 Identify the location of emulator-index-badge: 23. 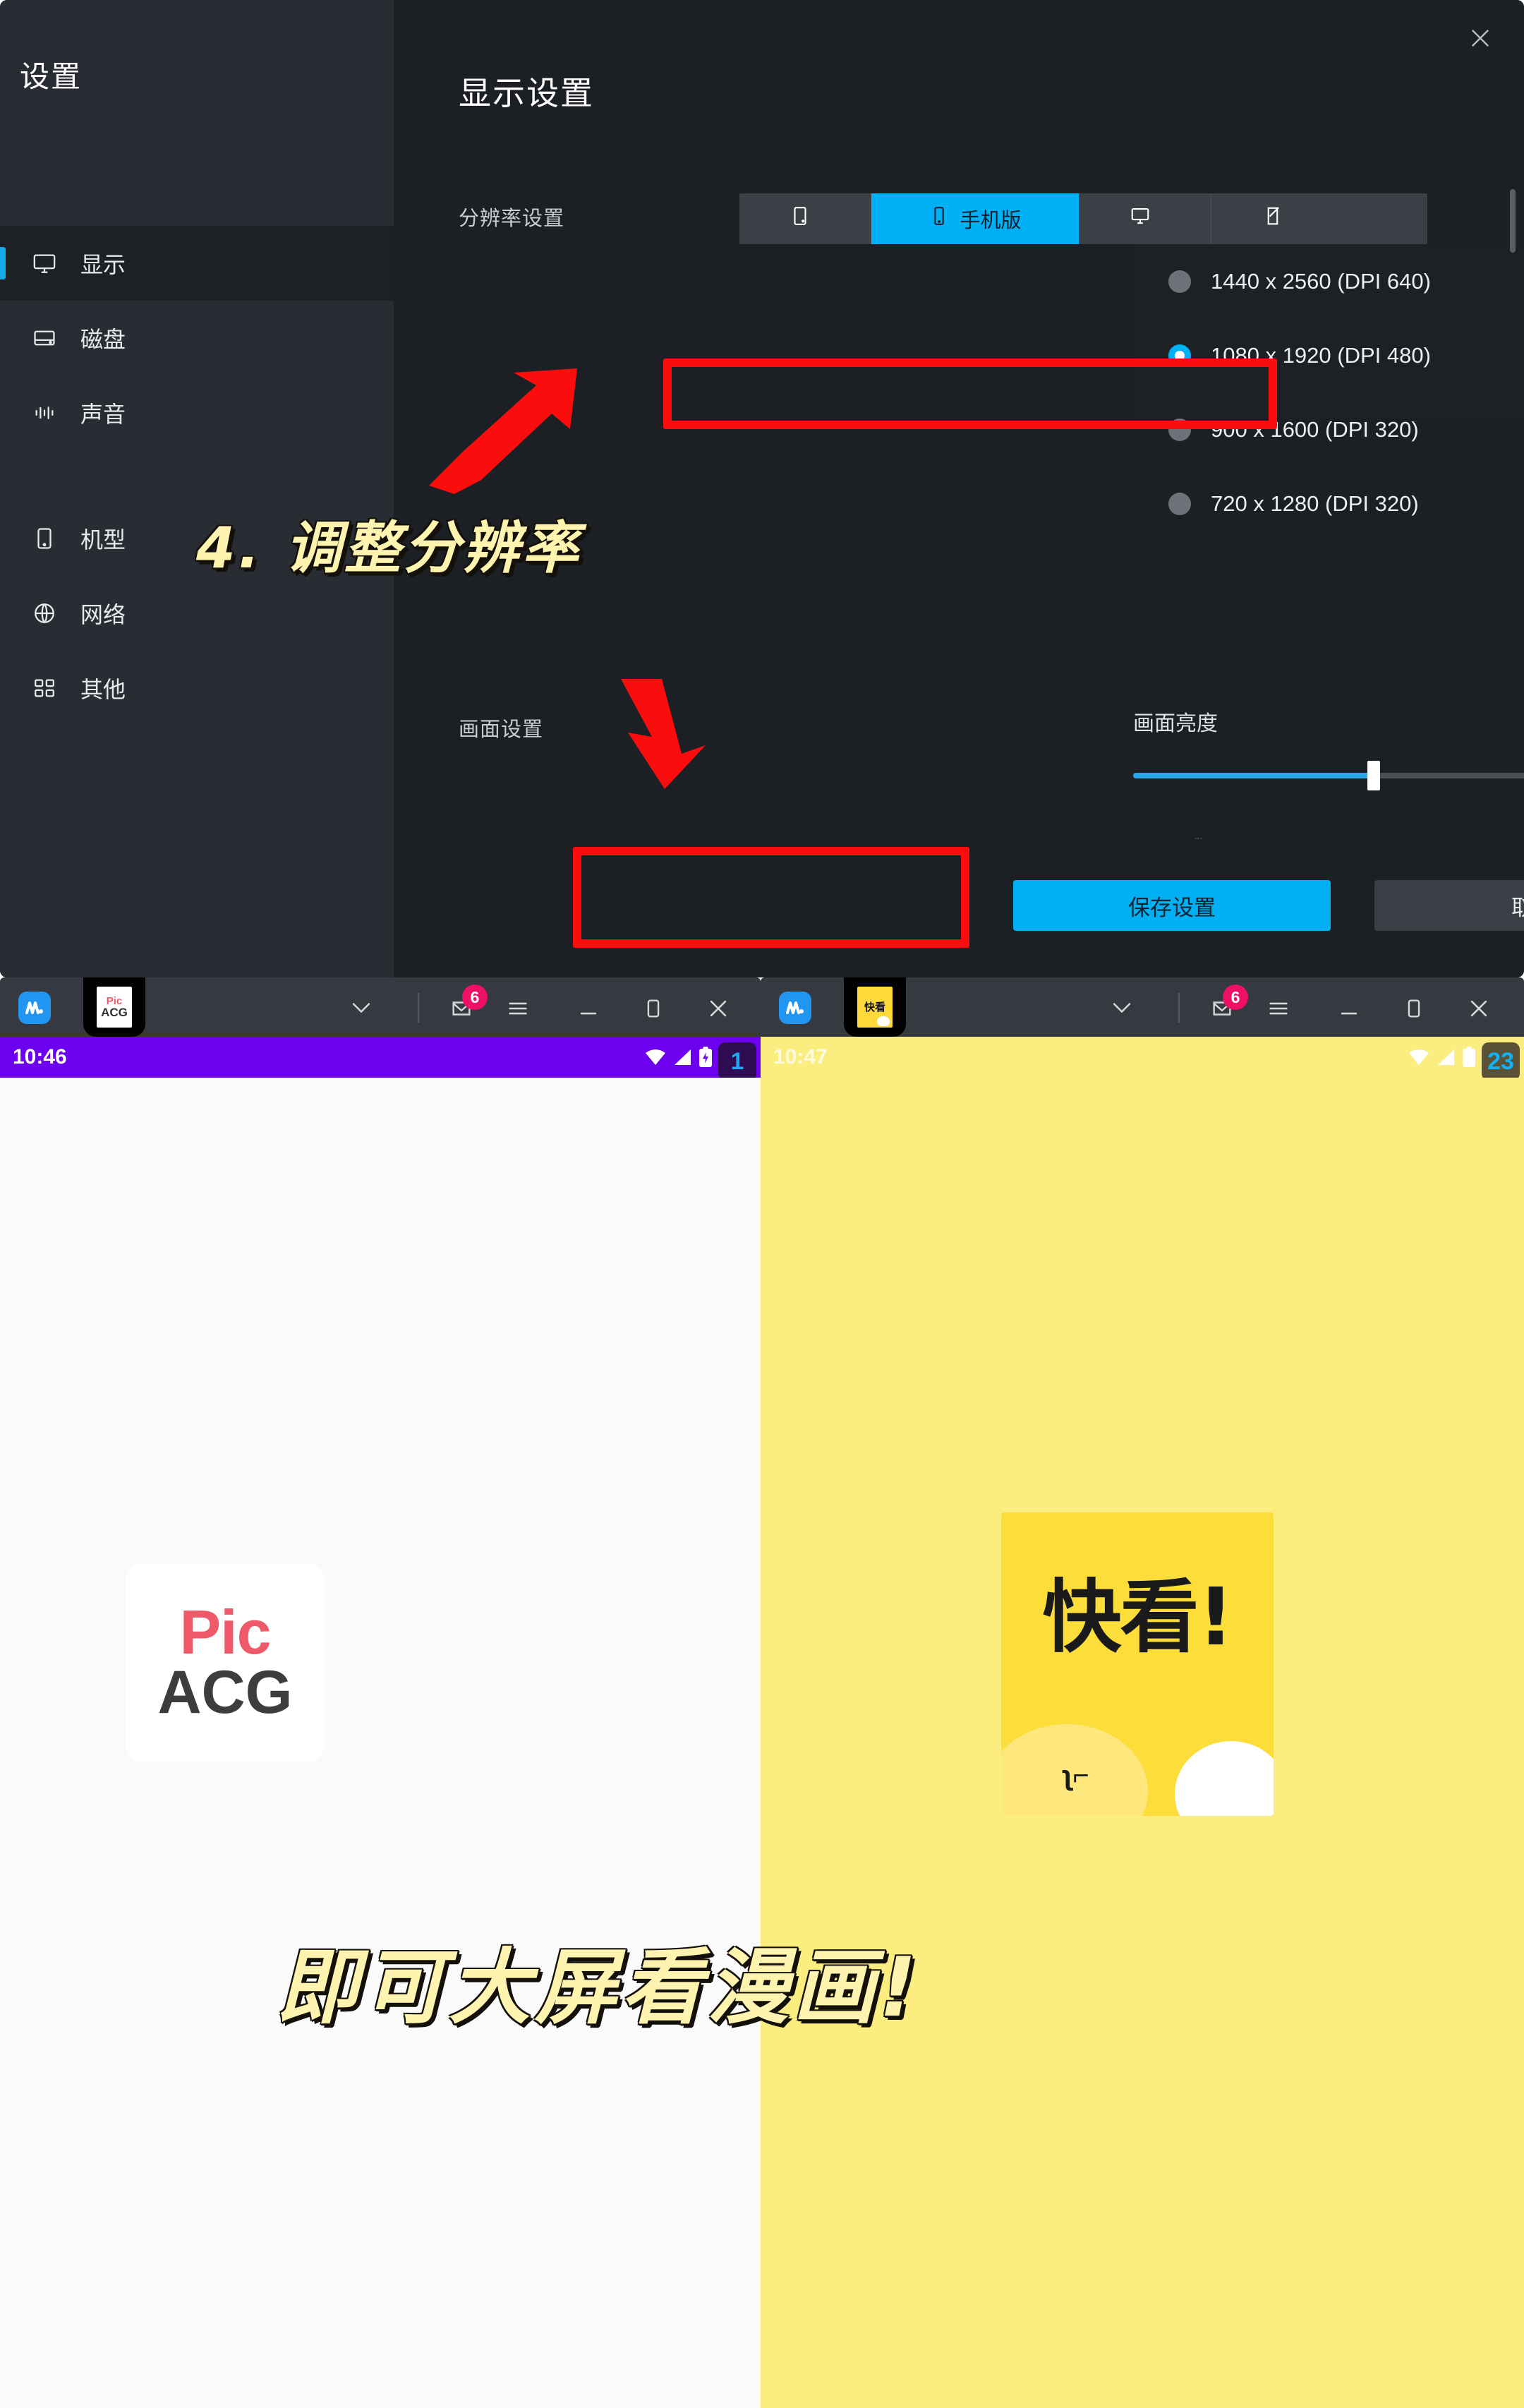
(1501, 1061).